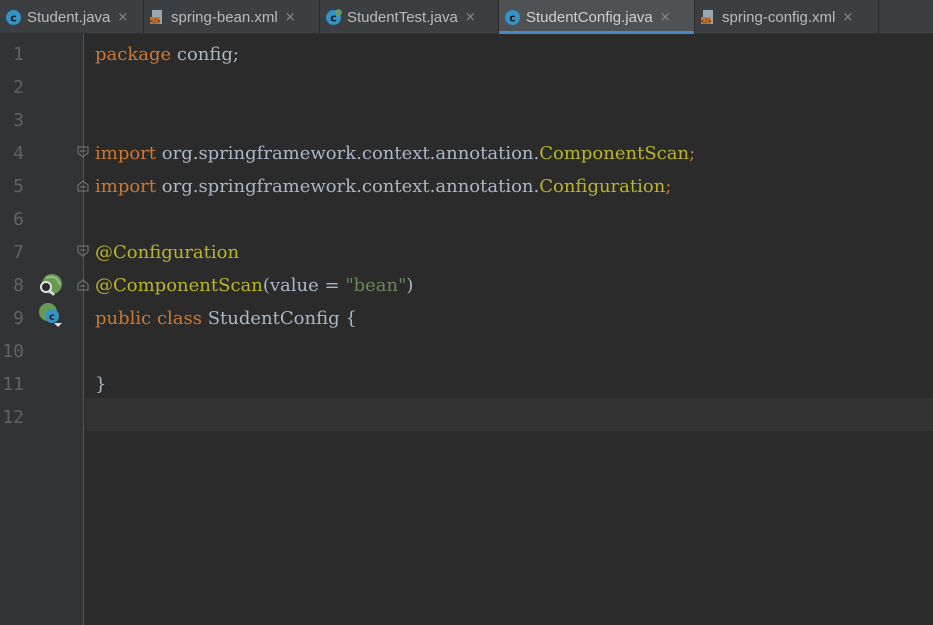  Describe the element at coordinates (466, 285) in the screenshot. I see `code-line-8: 8 @ComponentScan(value = "bean")` at that location.